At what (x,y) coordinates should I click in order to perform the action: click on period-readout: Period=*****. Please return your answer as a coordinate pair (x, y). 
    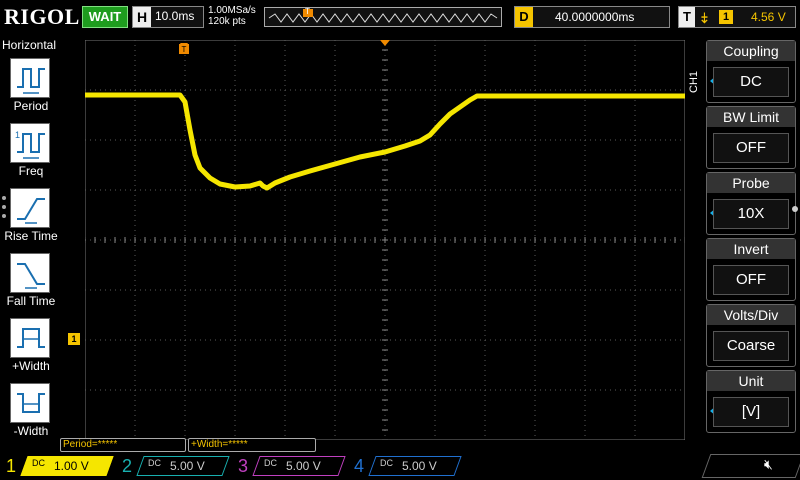
    Looking at the image, I should click on (123, 445).